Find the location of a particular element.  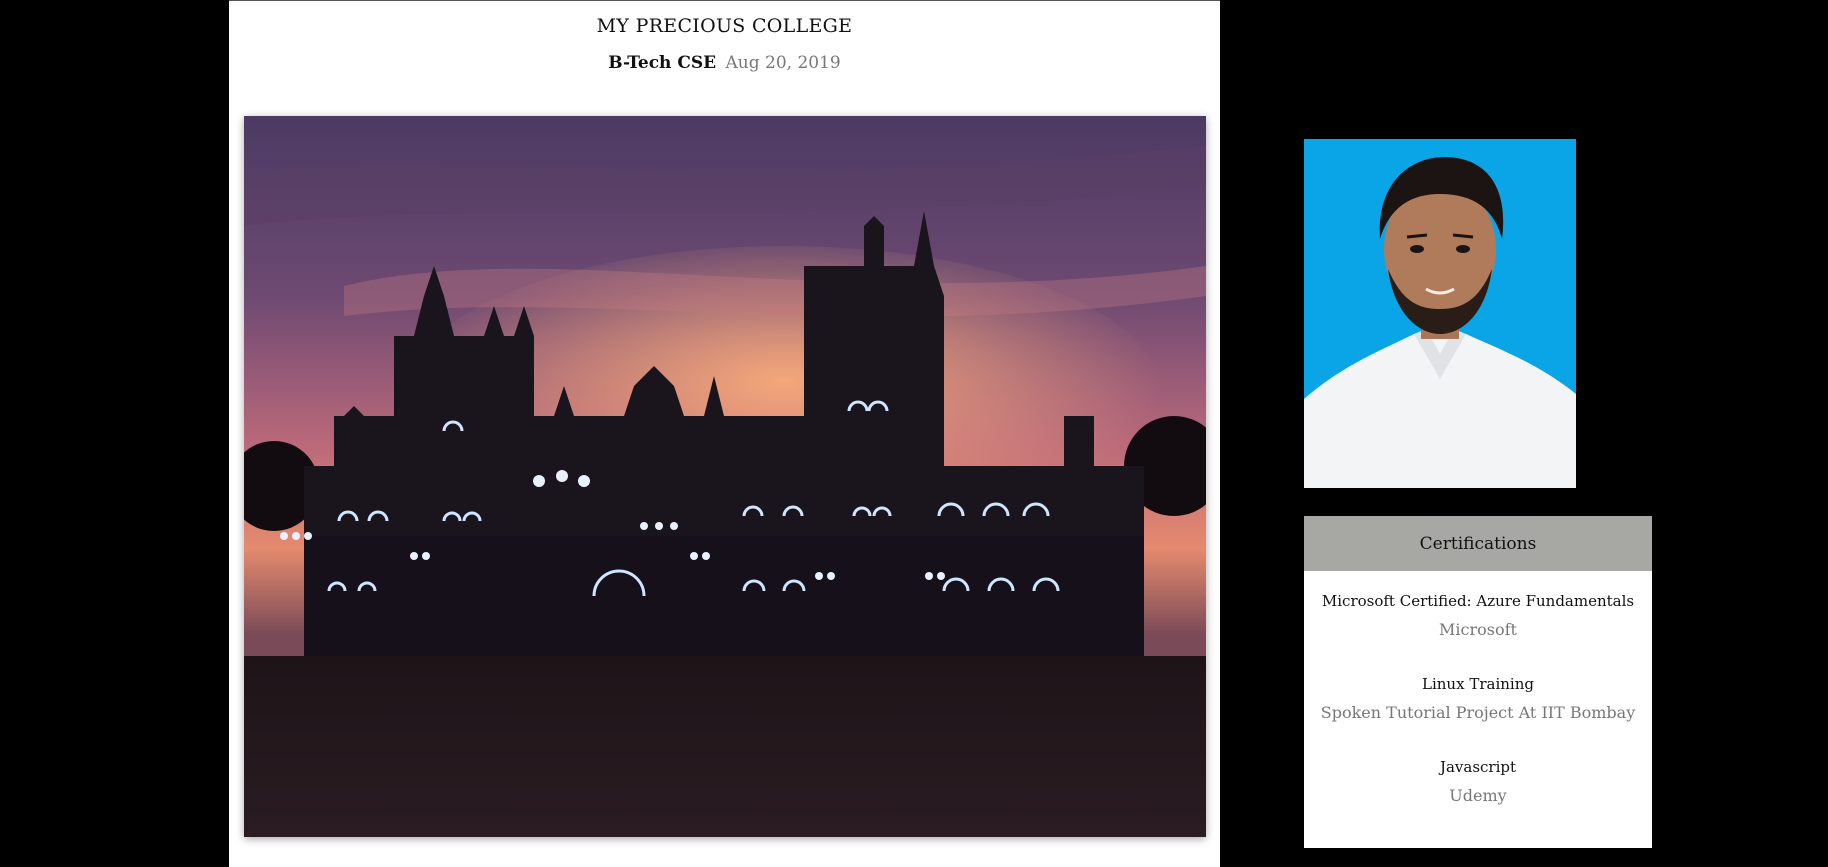

post-title: MY PRECIOUS COLLEGE is located at coordinates (724, 26).